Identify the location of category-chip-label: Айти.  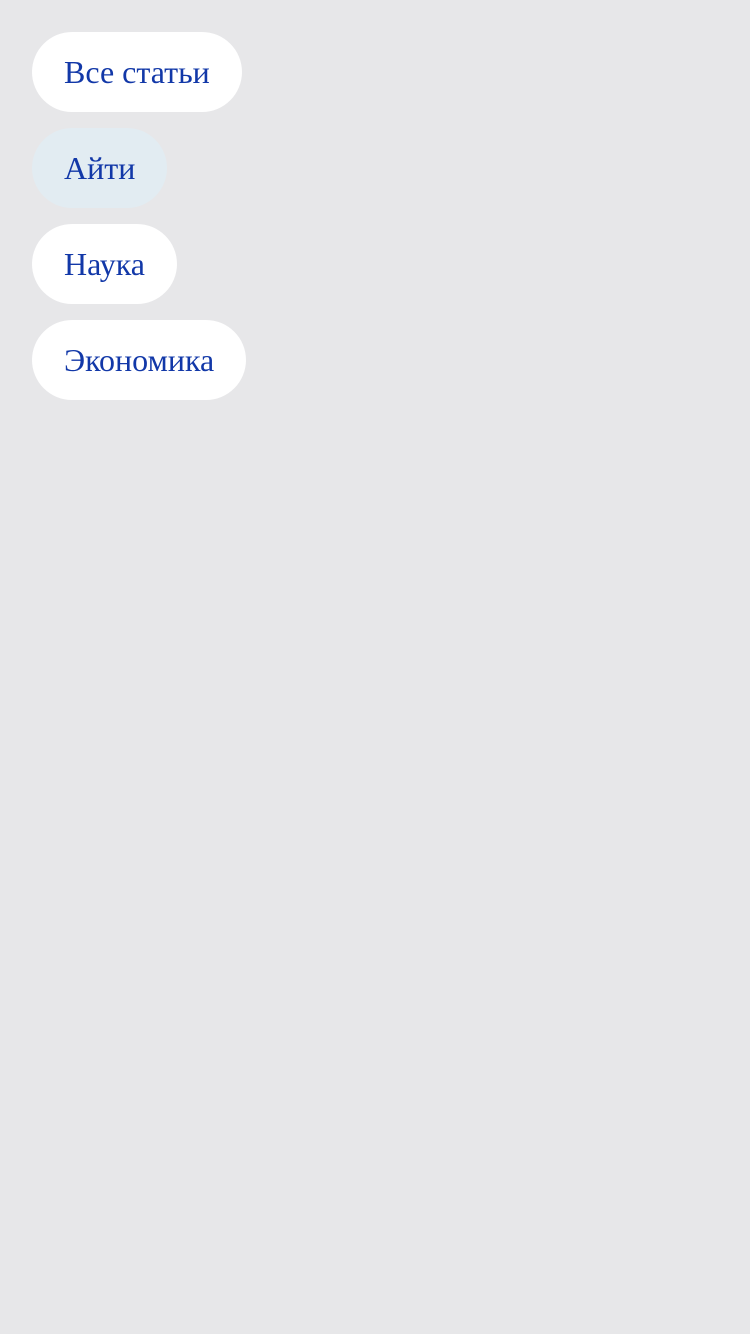
(100, 168).